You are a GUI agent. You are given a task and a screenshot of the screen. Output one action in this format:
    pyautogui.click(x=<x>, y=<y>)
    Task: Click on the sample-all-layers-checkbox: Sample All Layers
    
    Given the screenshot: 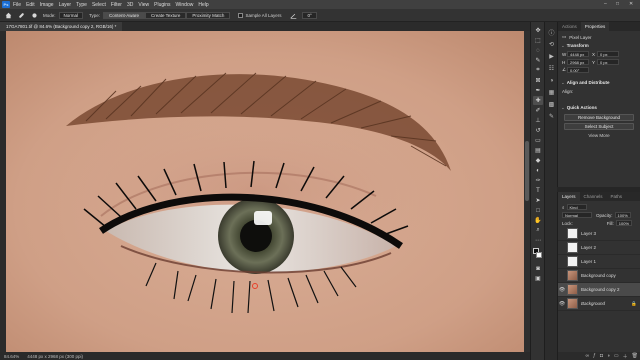 What is the action you would take?
    pyautogui.click(x=259, y=15)
    